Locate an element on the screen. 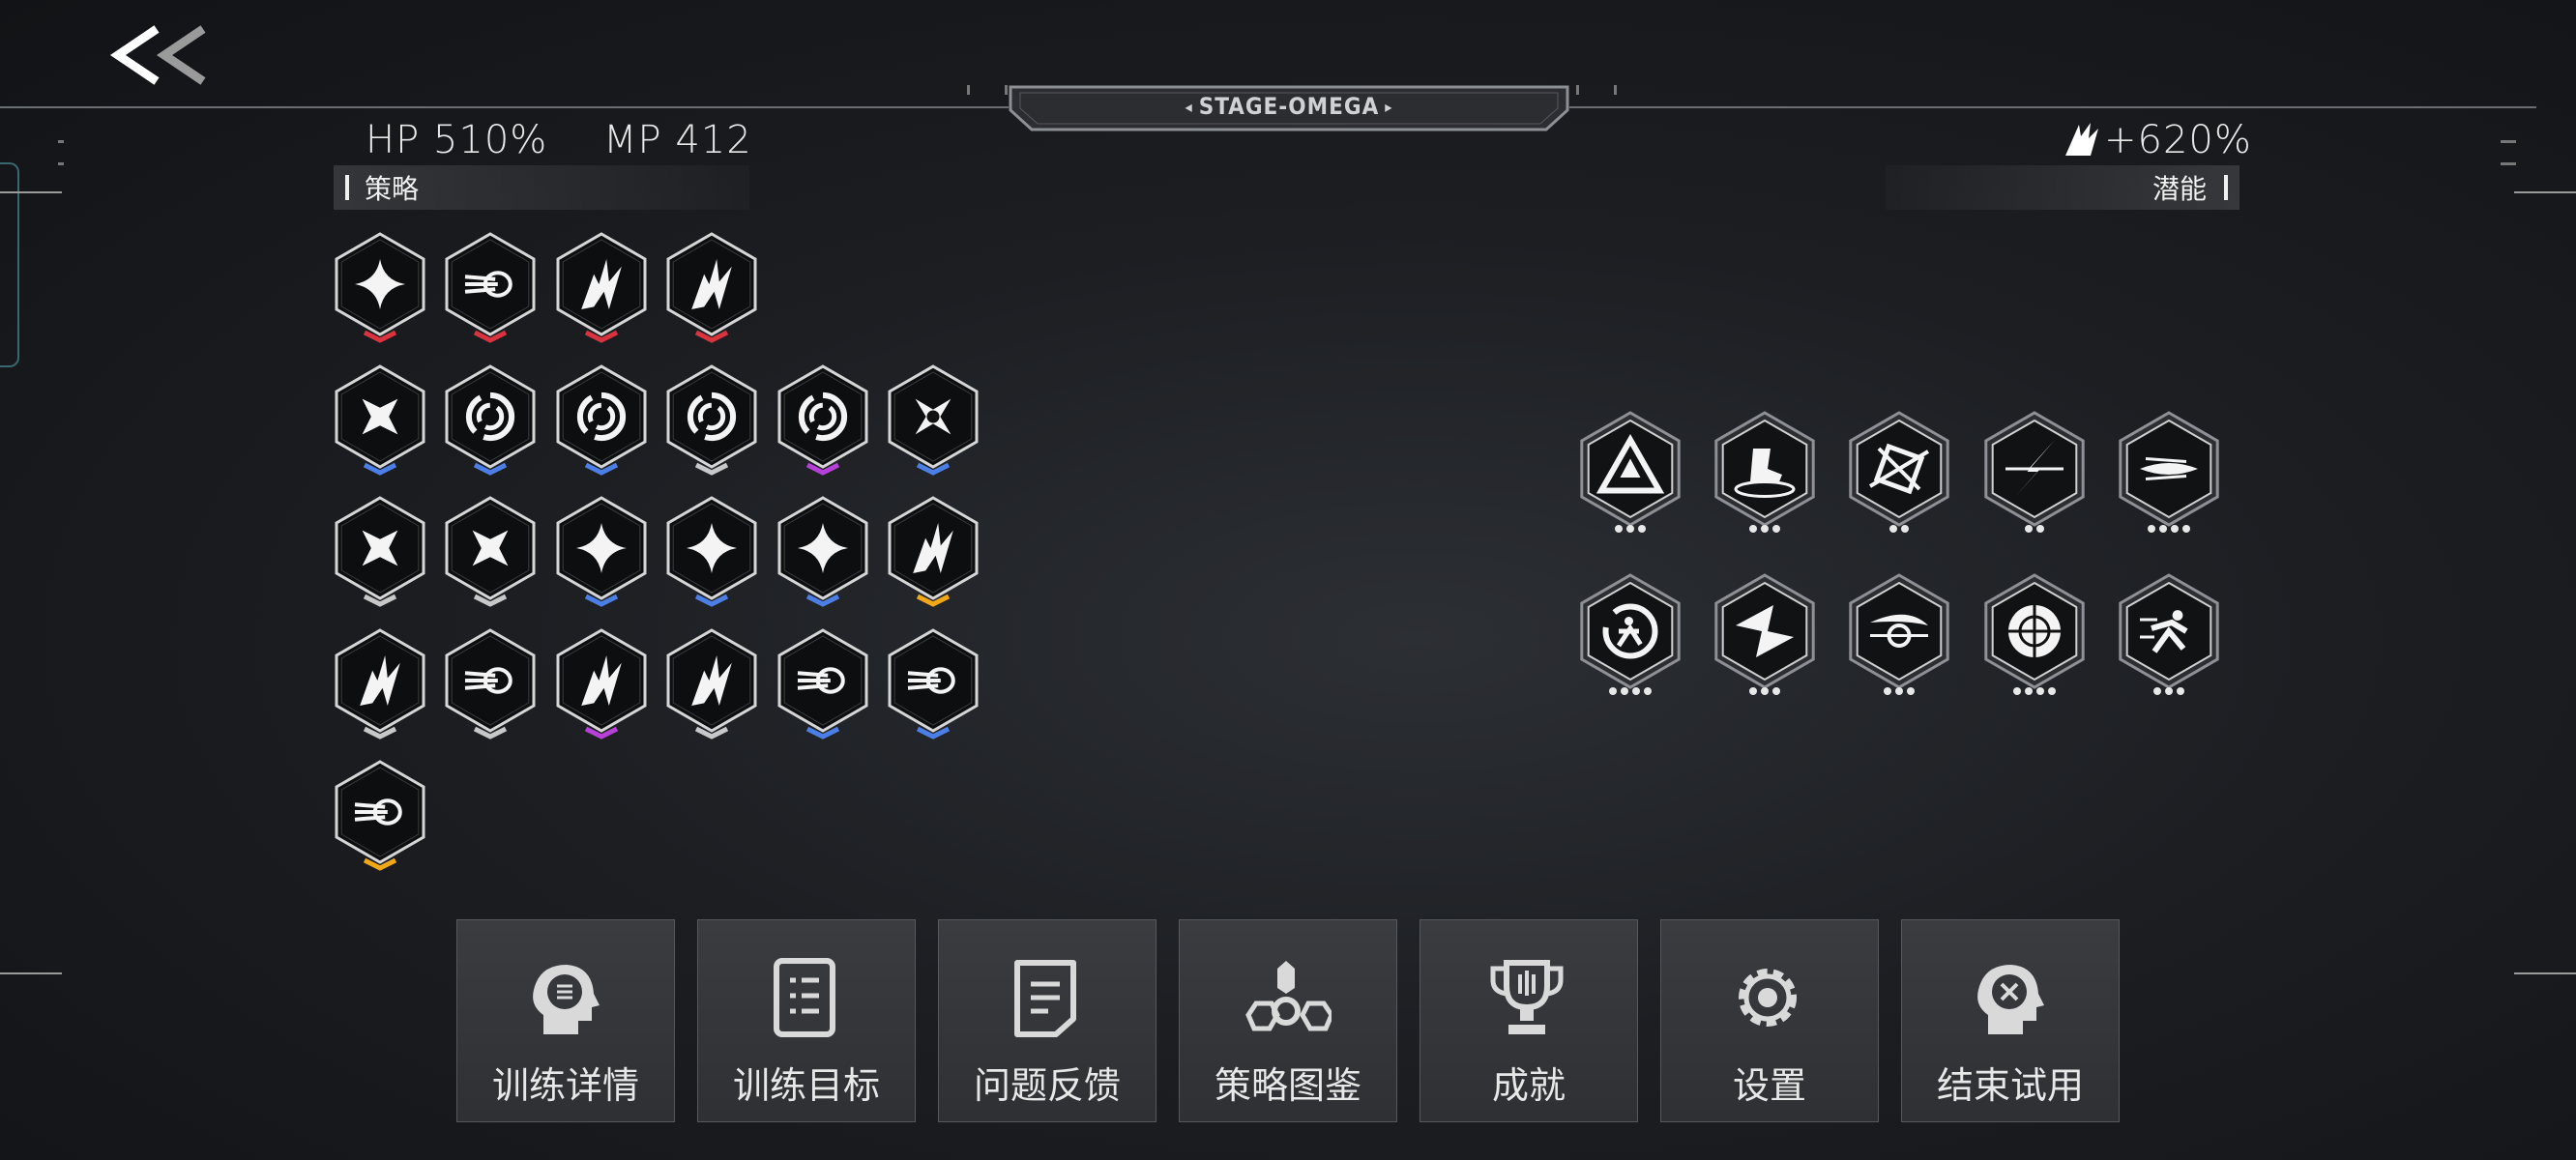 The height and width of the screenshot is (1160, 2576). top-divider-right is located at coordinates (2052, 107).